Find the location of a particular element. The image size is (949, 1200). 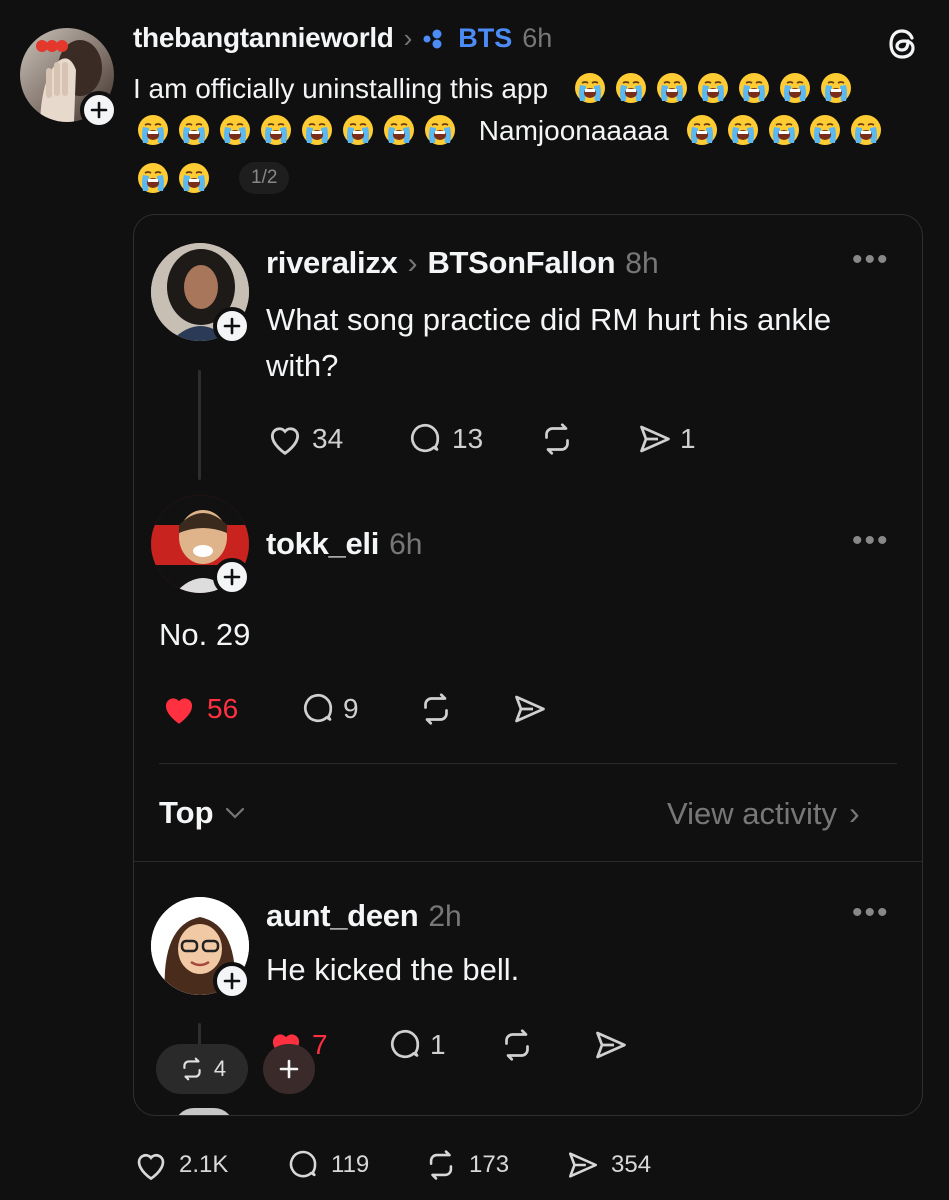

media-page-counter: 1/2 is located at coordinates (264, 178).